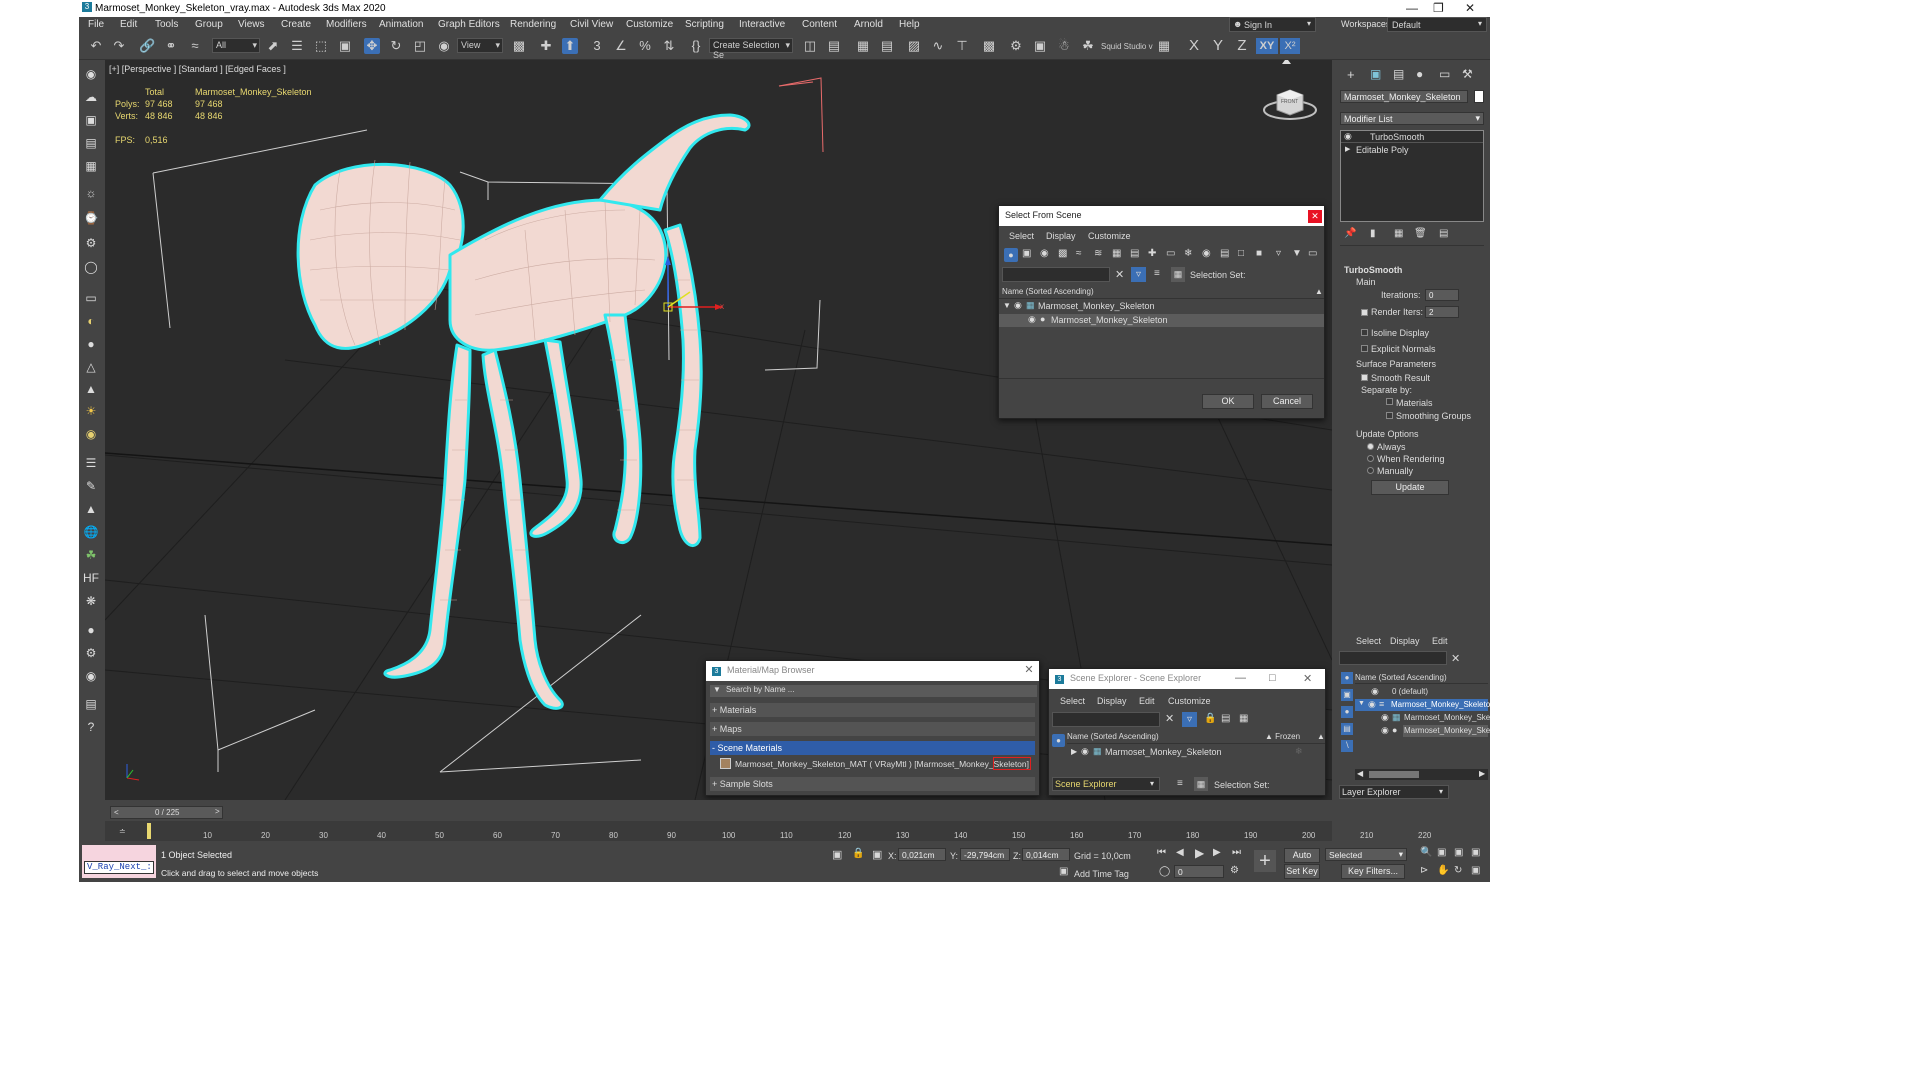  I want to click on viewcube, so click(1290, 90).